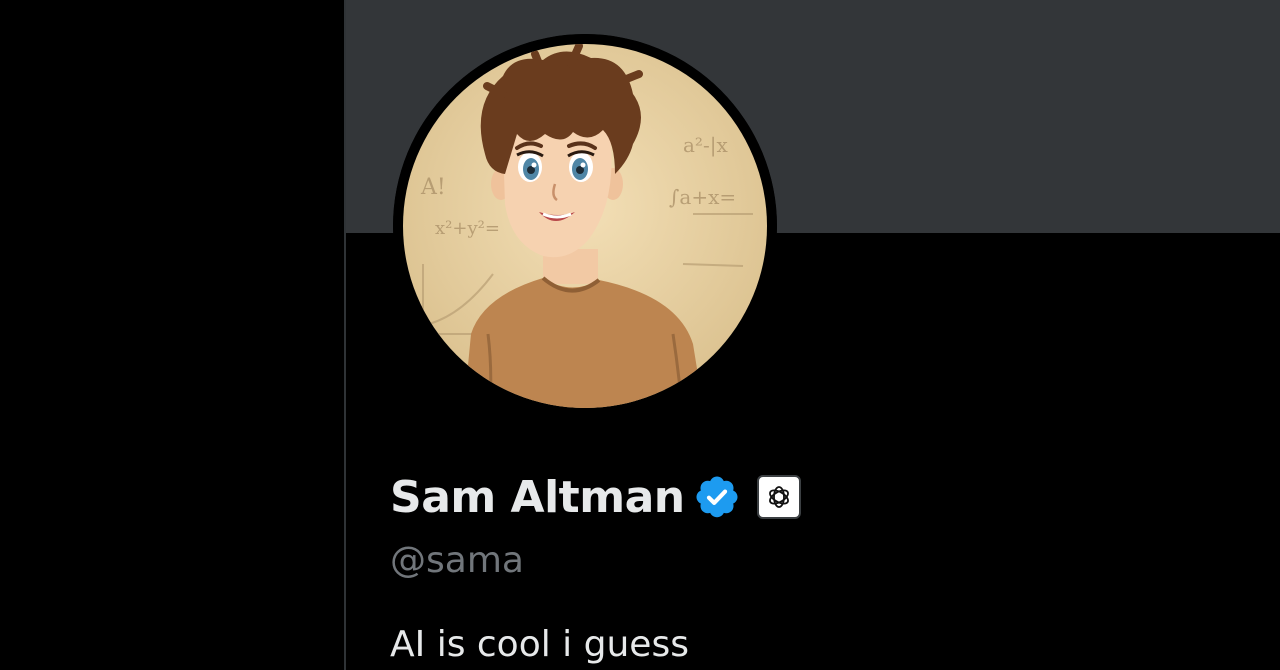  Describe the element at coordinates (778, 497) in the screenshot. I see `openai-logo-icon` at that location.